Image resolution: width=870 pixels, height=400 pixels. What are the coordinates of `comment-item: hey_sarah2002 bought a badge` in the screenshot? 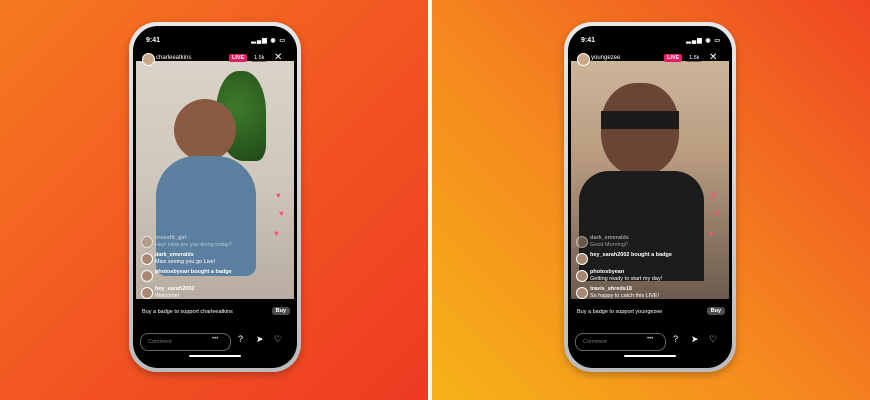 It's located at (639, 260).